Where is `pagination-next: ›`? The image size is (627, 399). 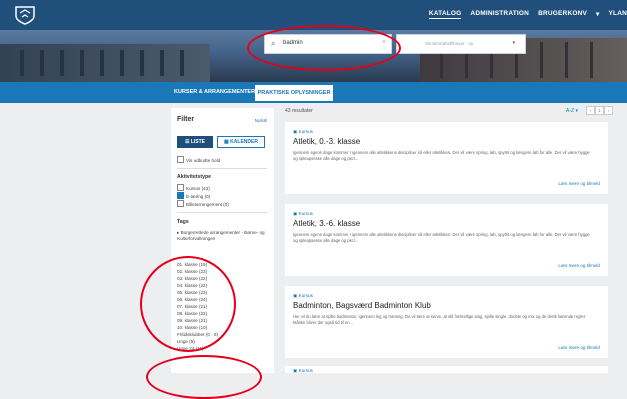
pagination-next: › is located at coordinates (608, 110).